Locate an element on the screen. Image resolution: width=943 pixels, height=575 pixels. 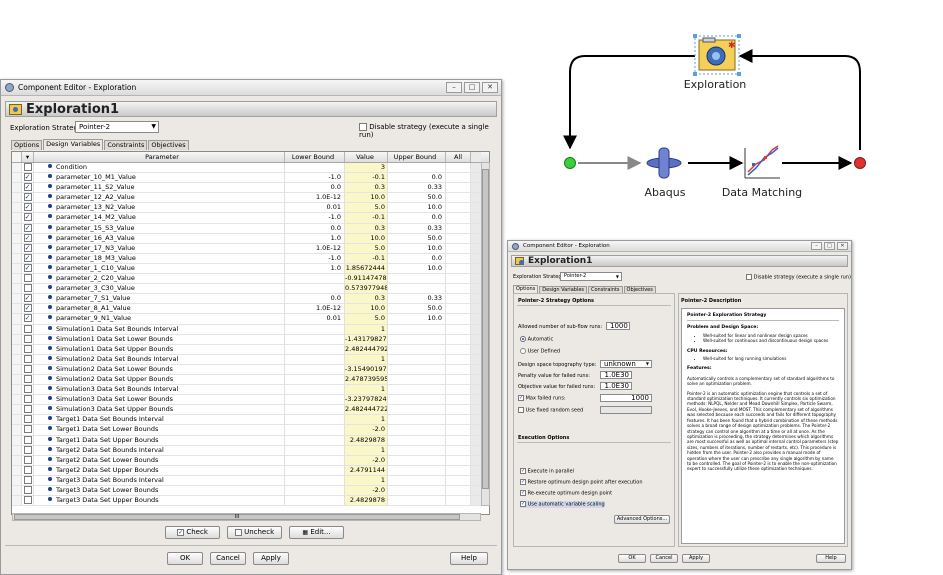
small-close-button: ✕ is located at coordinates (842, 246).